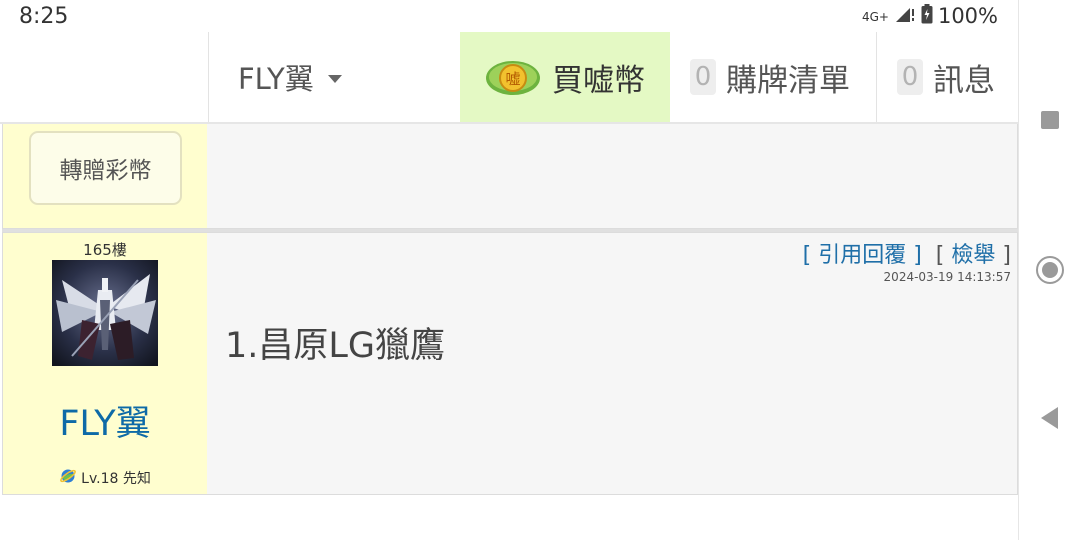 The image size is (1080, 540). What do you see at coordinates (1006, 255) in the screenshot?
I see `report-bracket-close: ]` at bounding box center [1006, 255].